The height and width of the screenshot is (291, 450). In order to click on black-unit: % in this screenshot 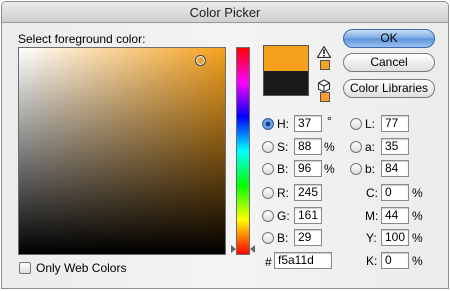, I will do `click(417, 261)`.